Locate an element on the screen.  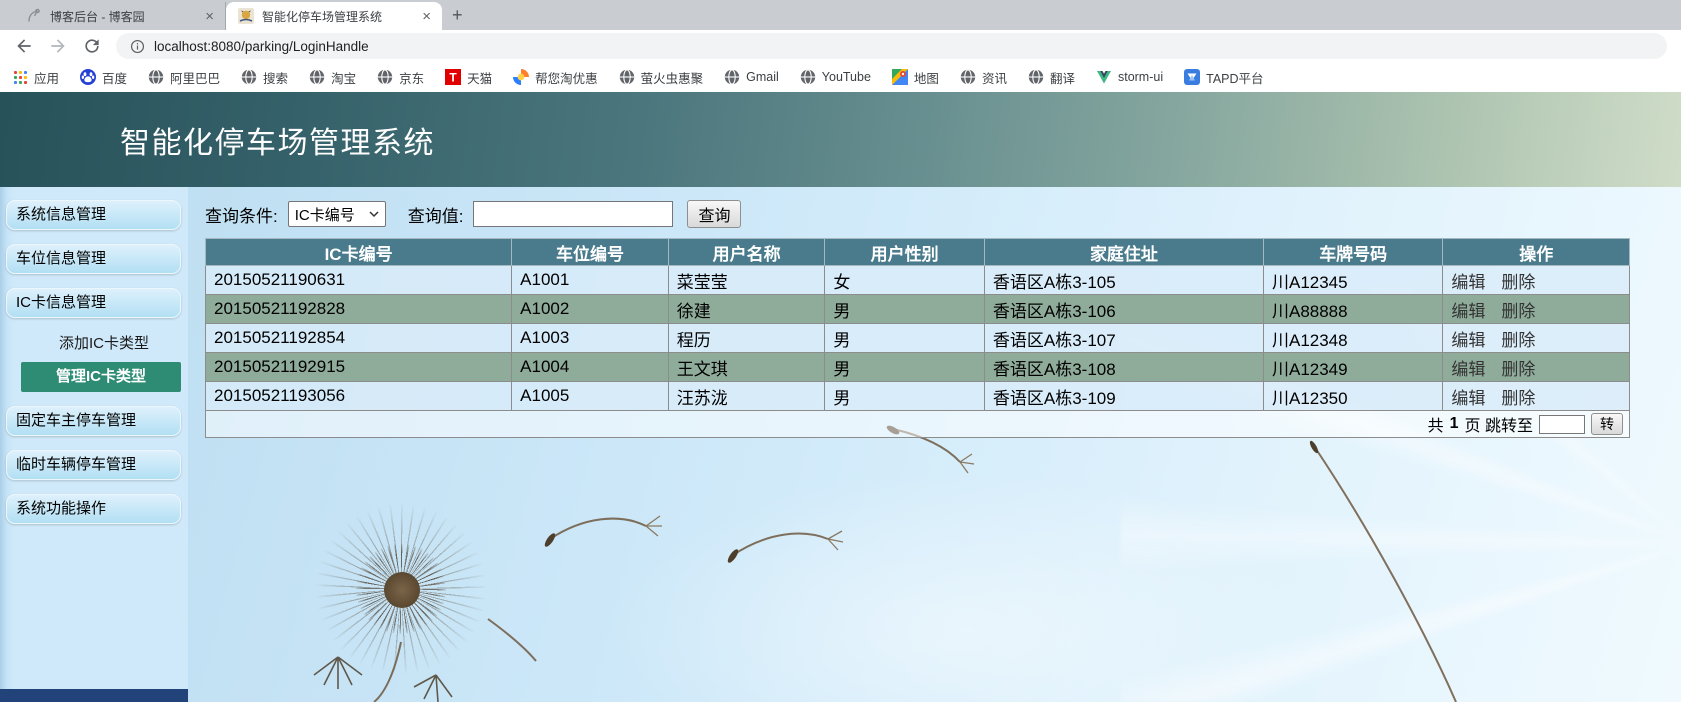
bookmark-label: TAPD平台 is located at coordinates (1235, 78).